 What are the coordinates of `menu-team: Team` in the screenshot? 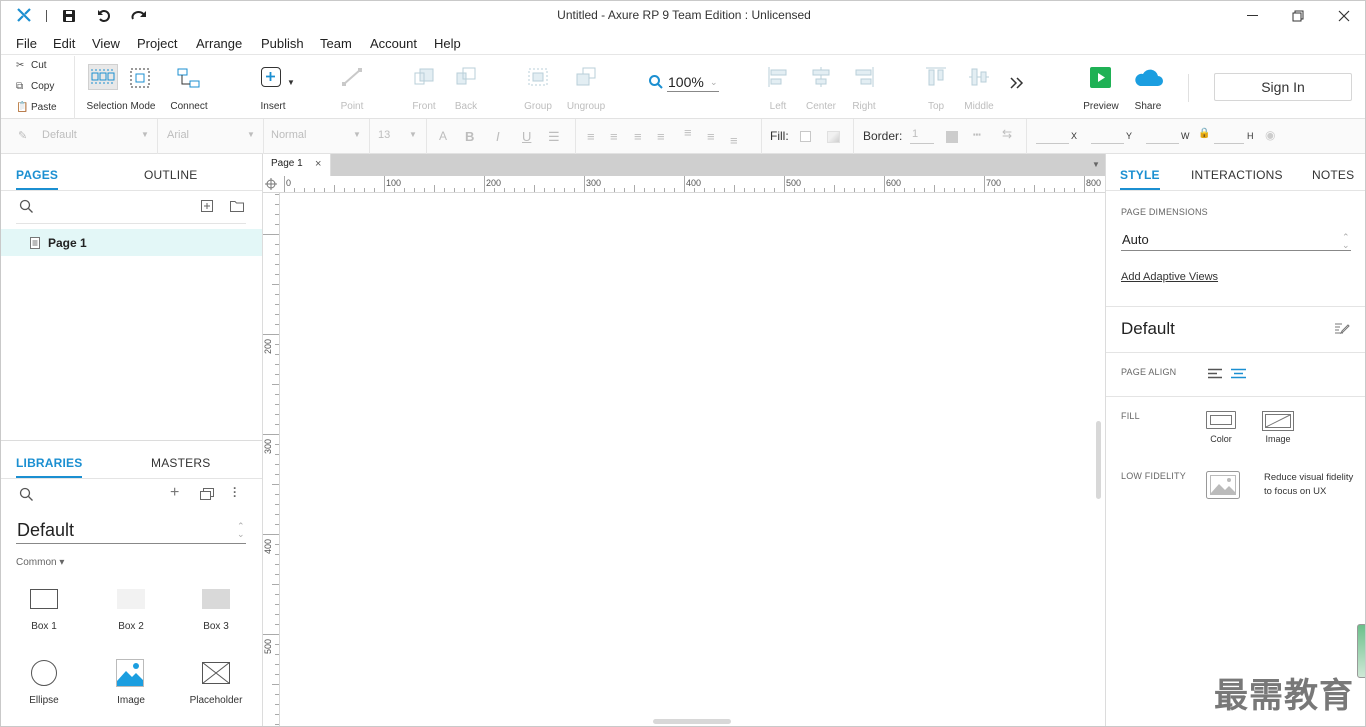 It's located at (336, 43).